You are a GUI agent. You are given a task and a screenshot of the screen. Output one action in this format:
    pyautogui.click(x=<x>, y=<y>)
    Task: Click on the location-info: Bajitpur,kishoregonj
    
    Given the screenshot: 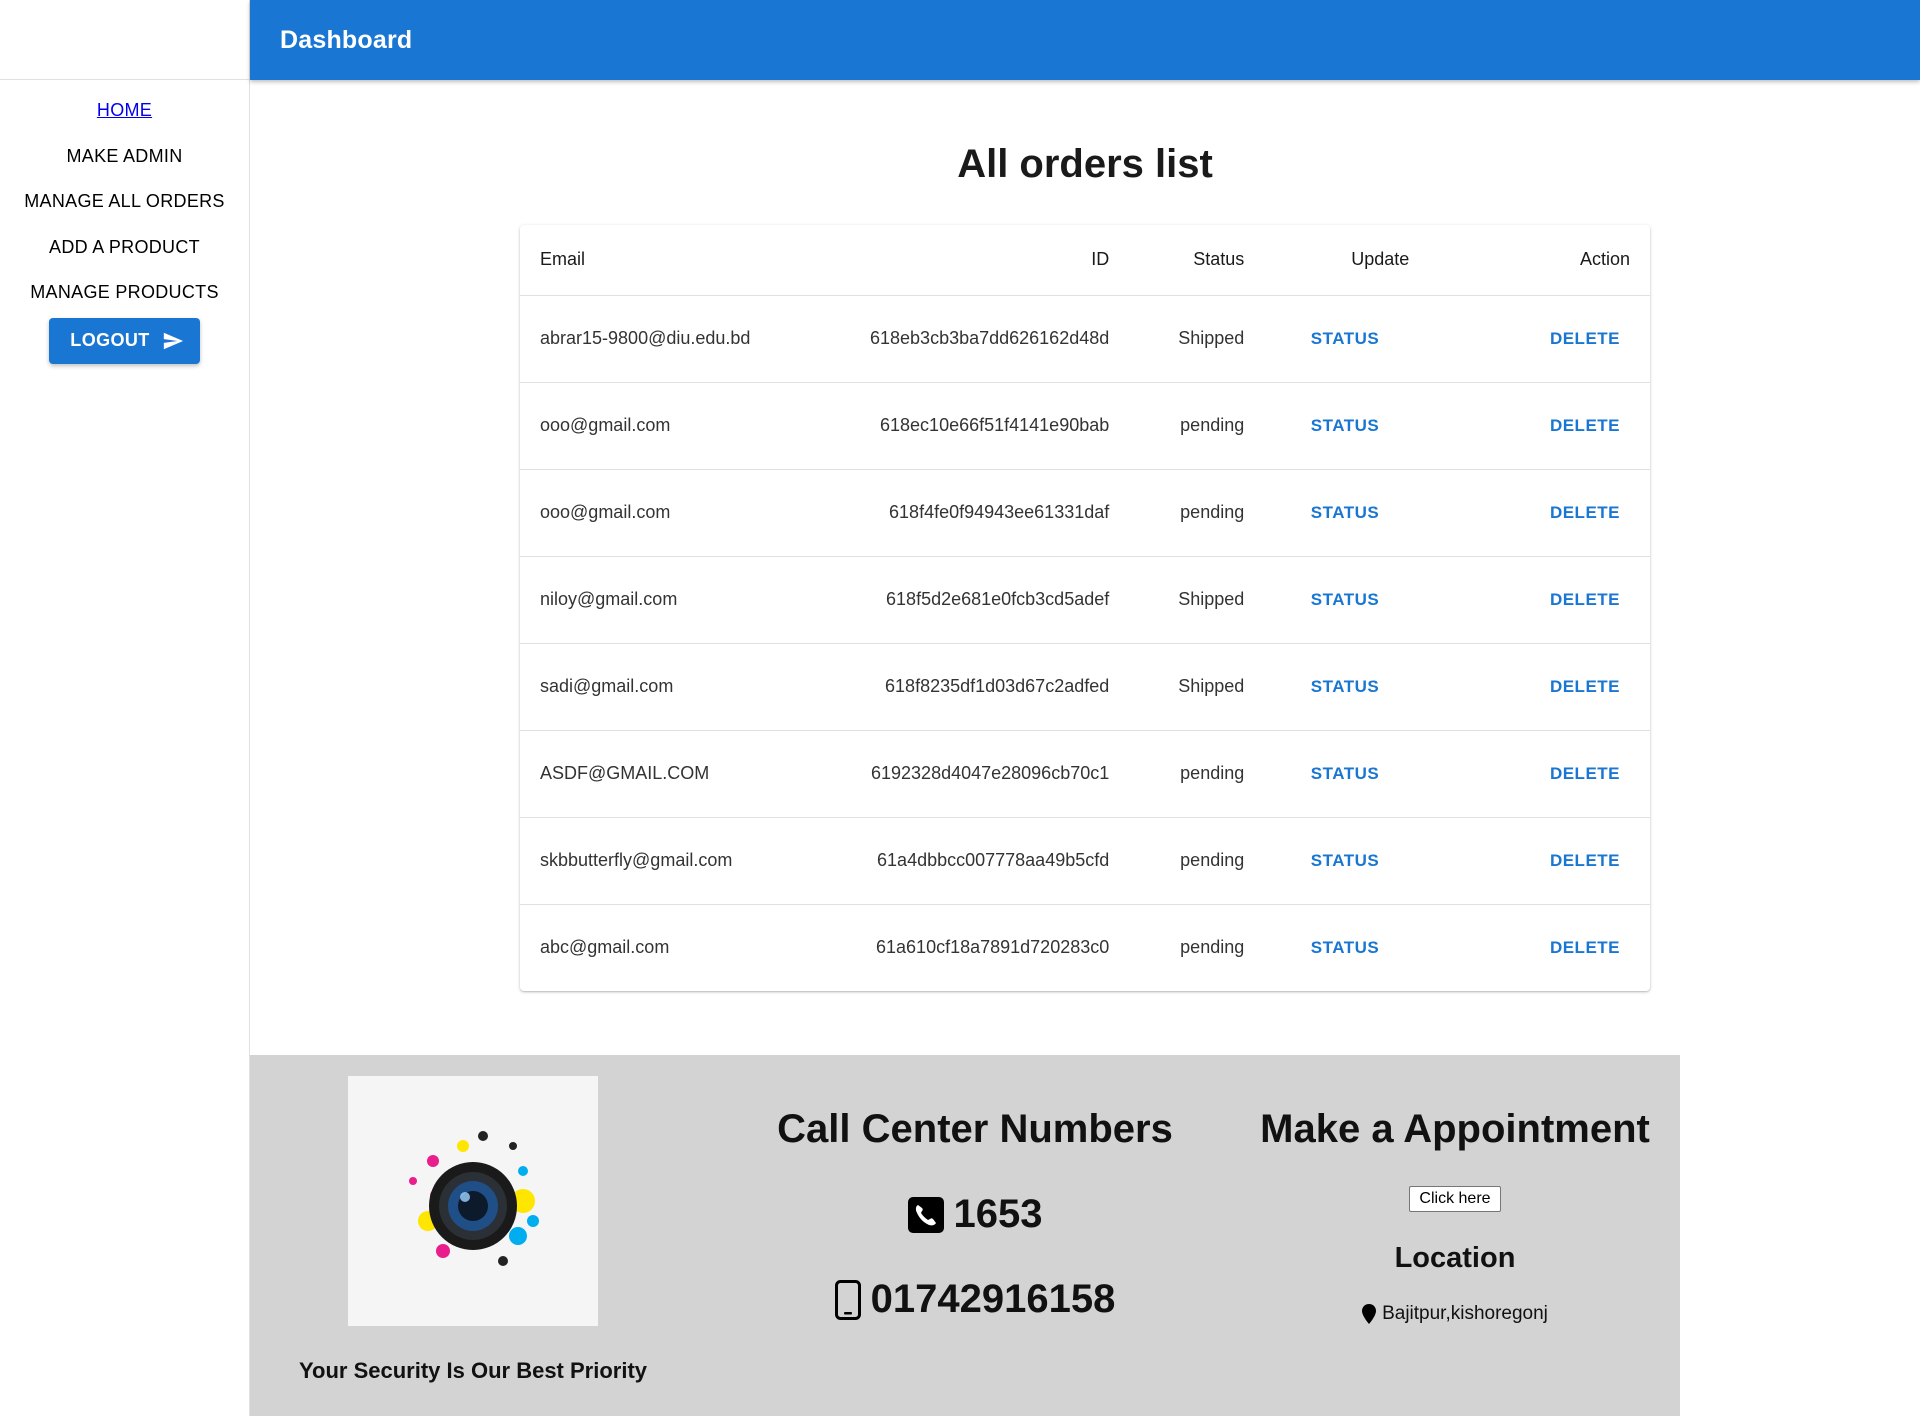 What is the action you would take?
    pyautogui.click(x=1455, y=1314)
    